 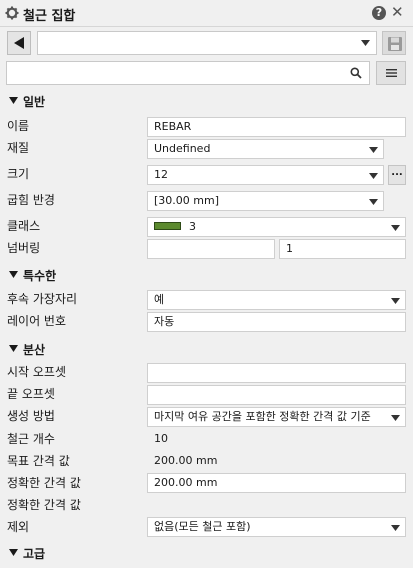 I want to click on exact-spacing-label: 정확한 간격 값, so click(x=44, y=483).